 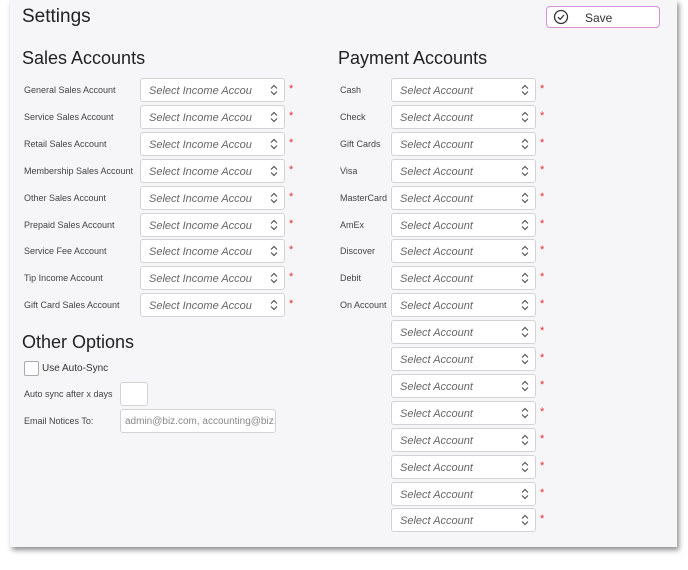 I want to click on email-notices-input: admin@biz.com, accounting@biz.com, so click(x=198, y=421).